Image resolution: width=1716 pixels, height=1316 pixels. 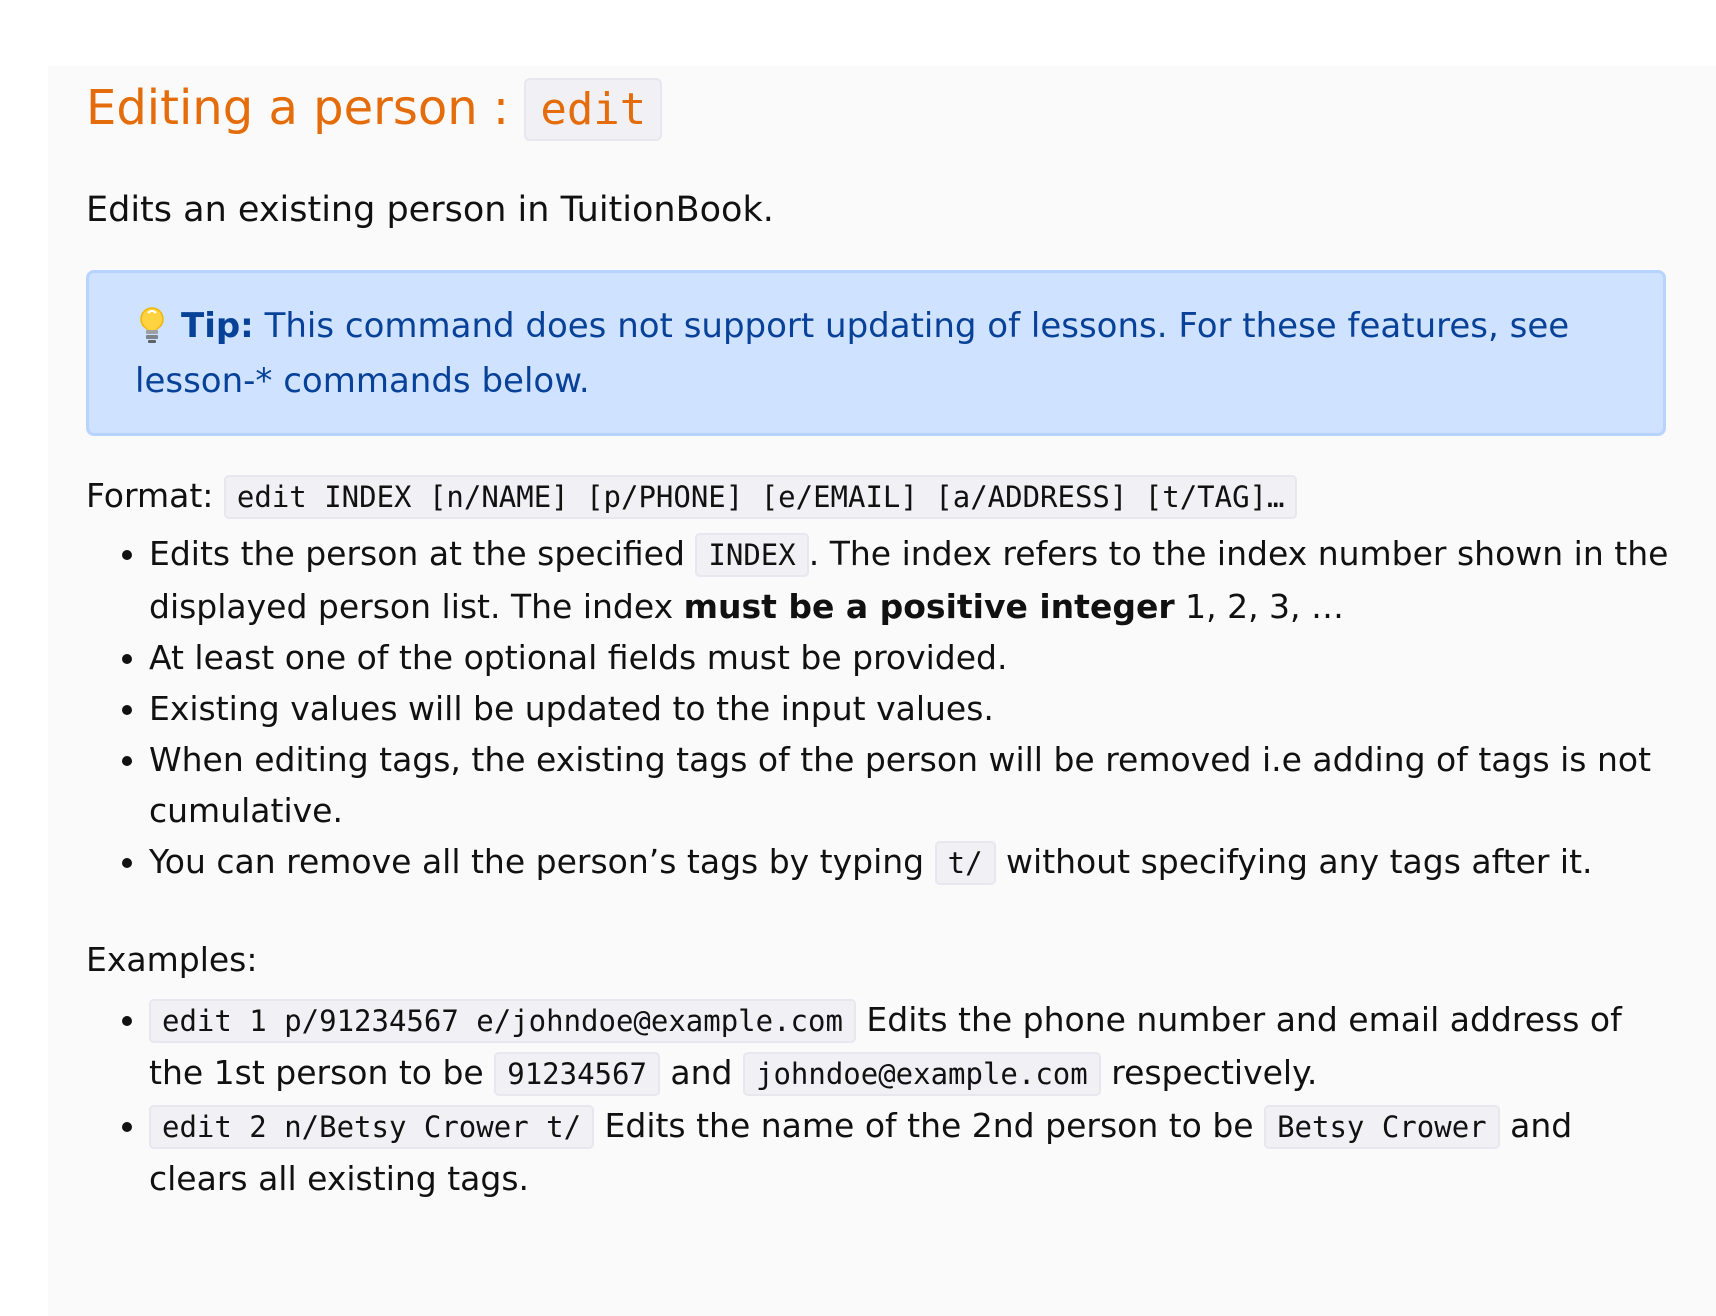 I want to click on section-heading: Editing a person : edit, so click(x=374, y=109).